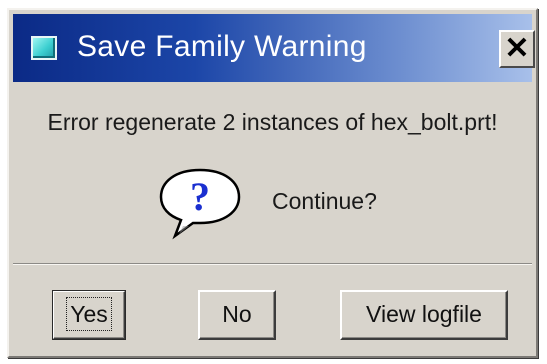  I want to click on close-icon: ✕, so click(517, 48).